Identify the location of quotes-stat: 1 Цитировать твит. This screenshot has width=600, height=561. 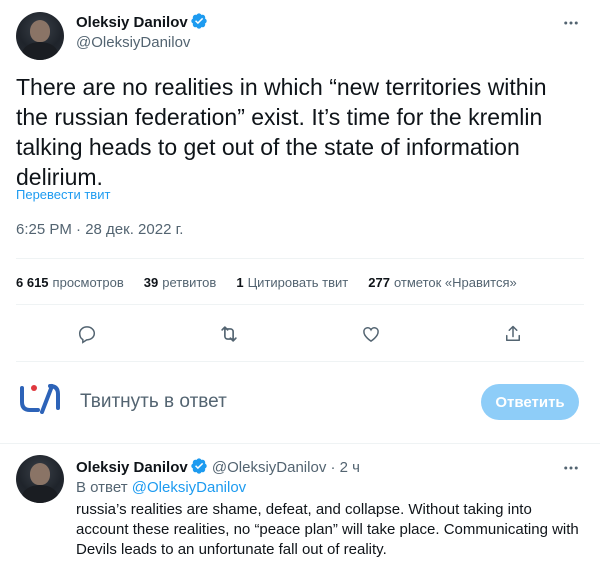
(292, 282).